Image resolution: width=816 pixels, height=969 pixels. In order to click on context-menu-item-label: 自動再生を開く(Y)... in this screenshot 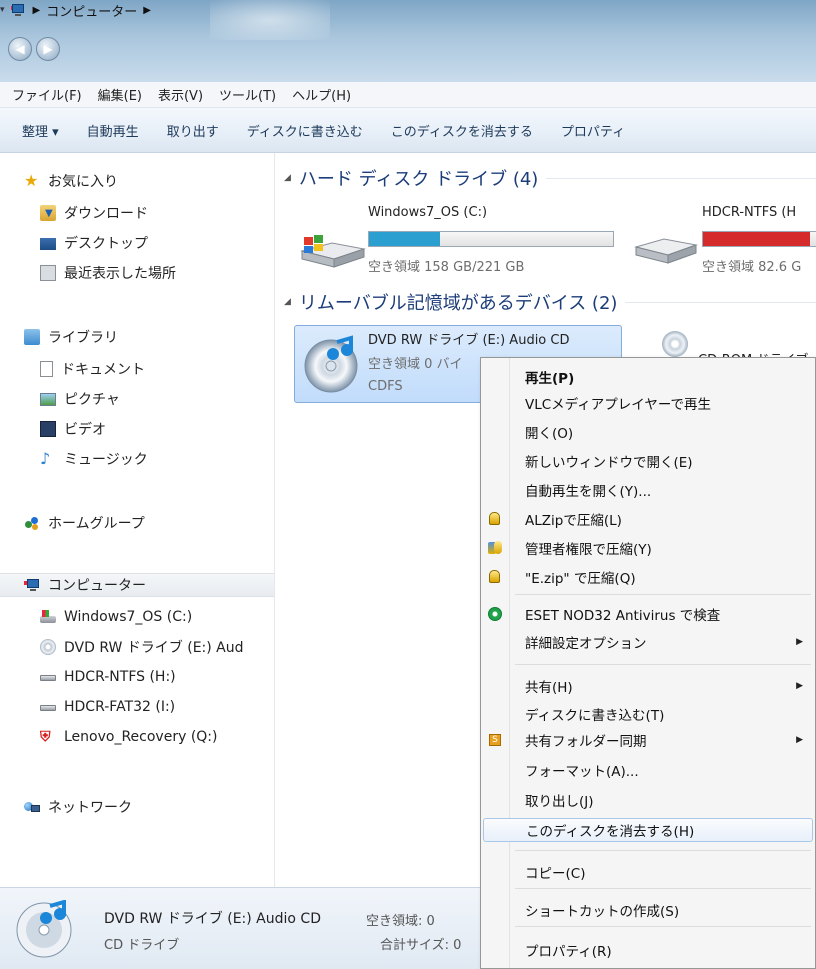, I will do `click(588, 492)`.